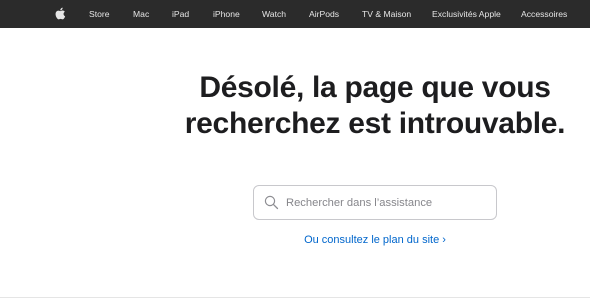 The width and height of the screenshot is (590, 300). I want to click on sitemap-link: Ou consultez le plan du site ›, so click(375, 240).